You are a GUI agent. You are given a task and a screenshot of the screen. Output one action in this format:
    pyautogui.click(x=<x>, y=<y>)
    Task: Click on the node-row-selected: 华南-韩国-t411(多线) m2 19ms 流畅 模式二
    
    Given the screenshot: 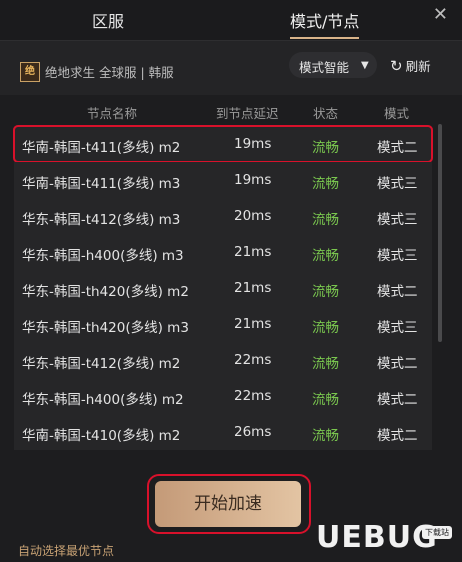 What is the action you would take?
    pyautogui.click(x=223, y=144)
    